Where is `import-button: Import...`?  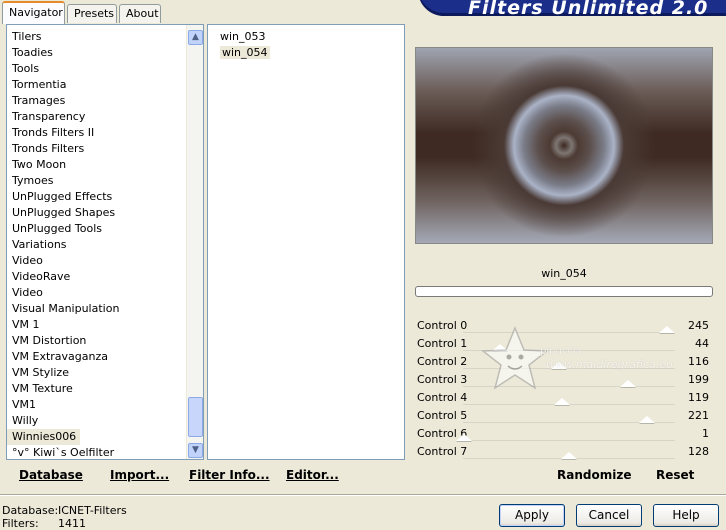
import-button: Import... is located at coordinates (139, 475).